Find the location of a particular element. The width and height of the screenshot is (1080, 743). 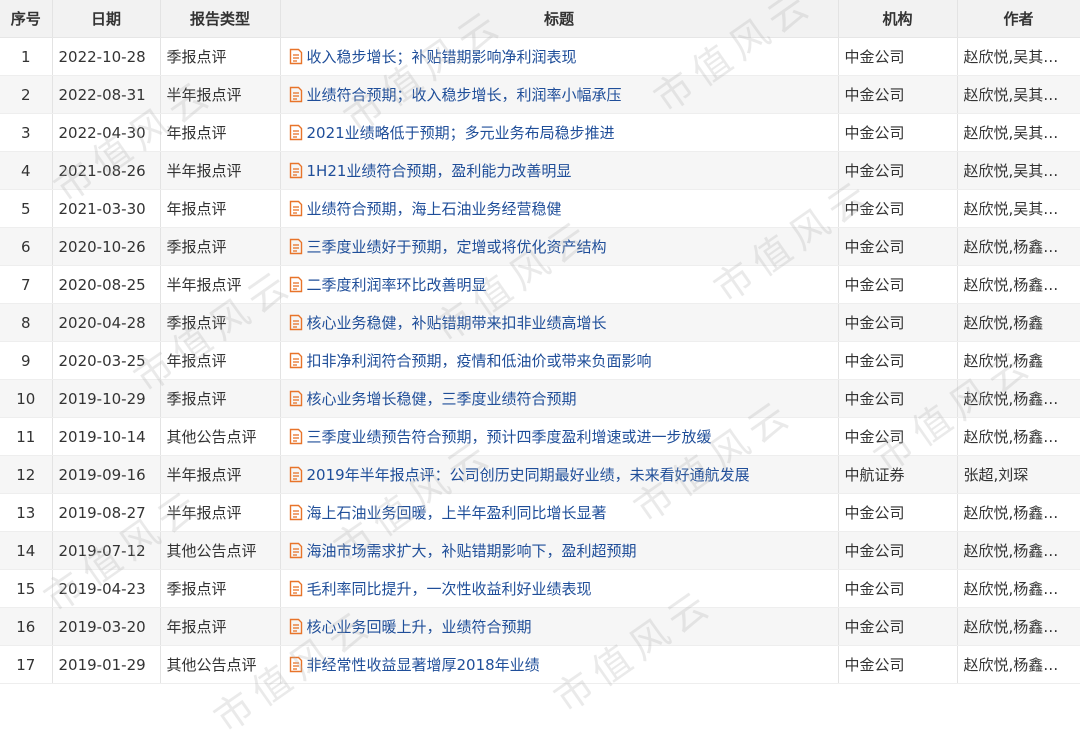

row-title-cell: 业绩符合预期；收入稳步增长，利润率小幅承压 is located at coordinates (559, 94).